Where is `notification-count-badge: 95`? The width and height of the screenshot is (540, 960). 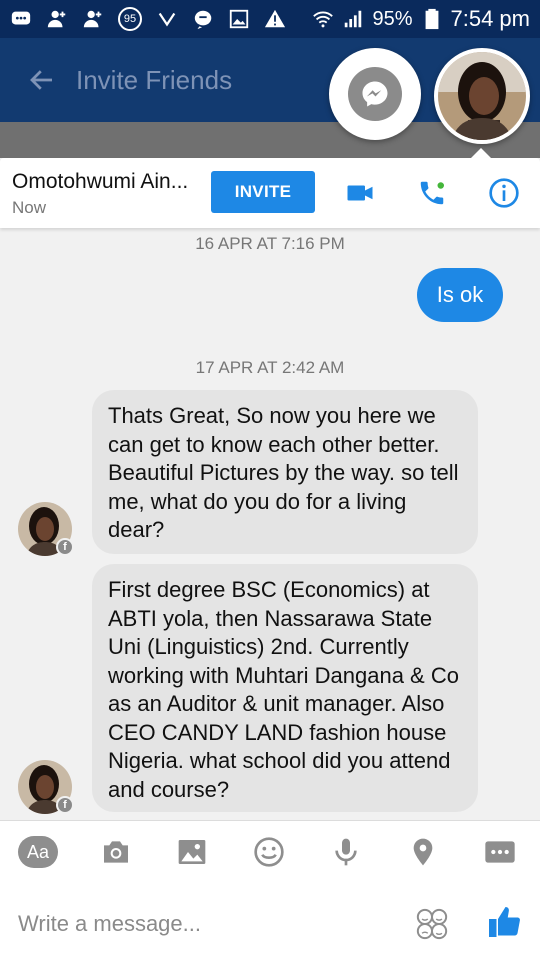
notification-count-badge: 95 is located at coordinates (130, 19).